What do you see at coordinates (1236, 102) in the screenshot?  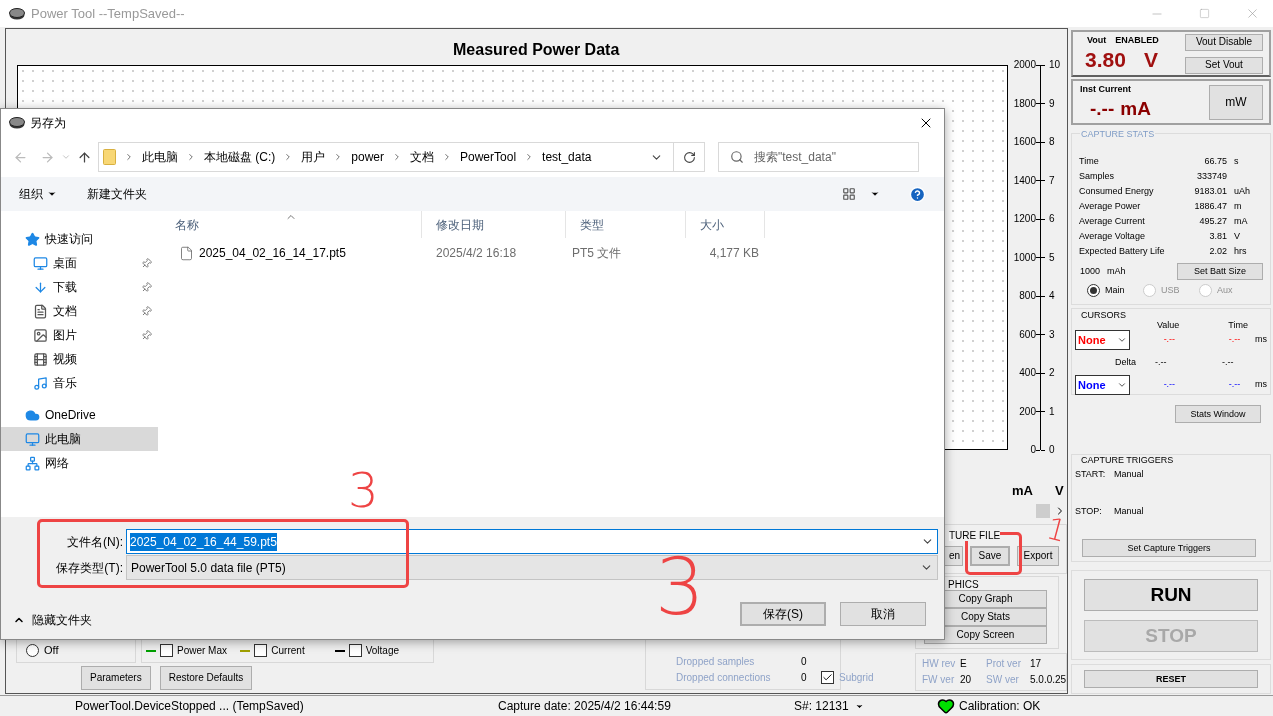 I see `button: mW` at bounding box center [1236, 102].